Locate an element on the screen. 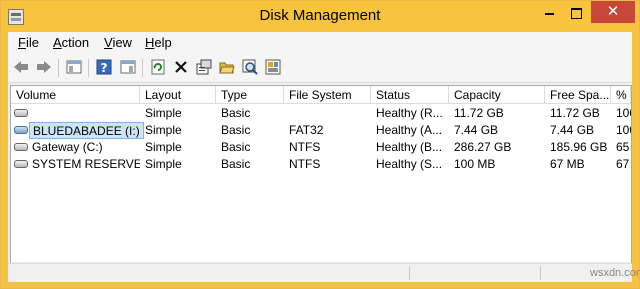 The width and height of the screenshot is (640, 289). menu-bar: File Action View Help is located at coordinates (320, 43).